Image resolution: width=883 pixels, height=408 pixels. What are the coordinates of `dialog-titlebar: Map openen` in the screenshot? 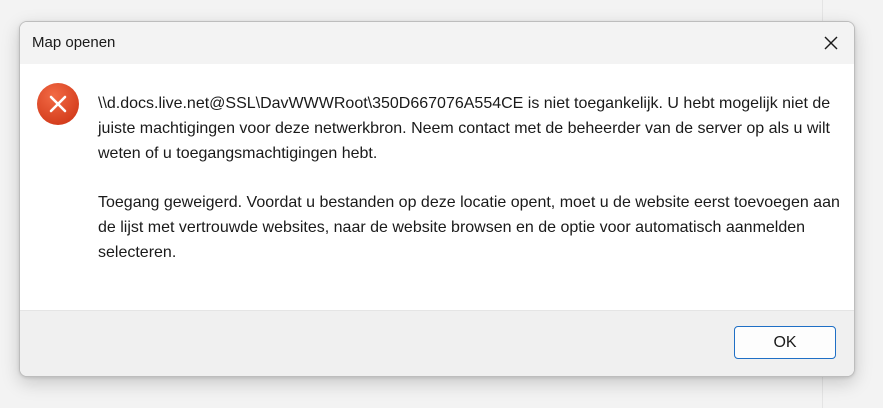 It's located at (437, 43).